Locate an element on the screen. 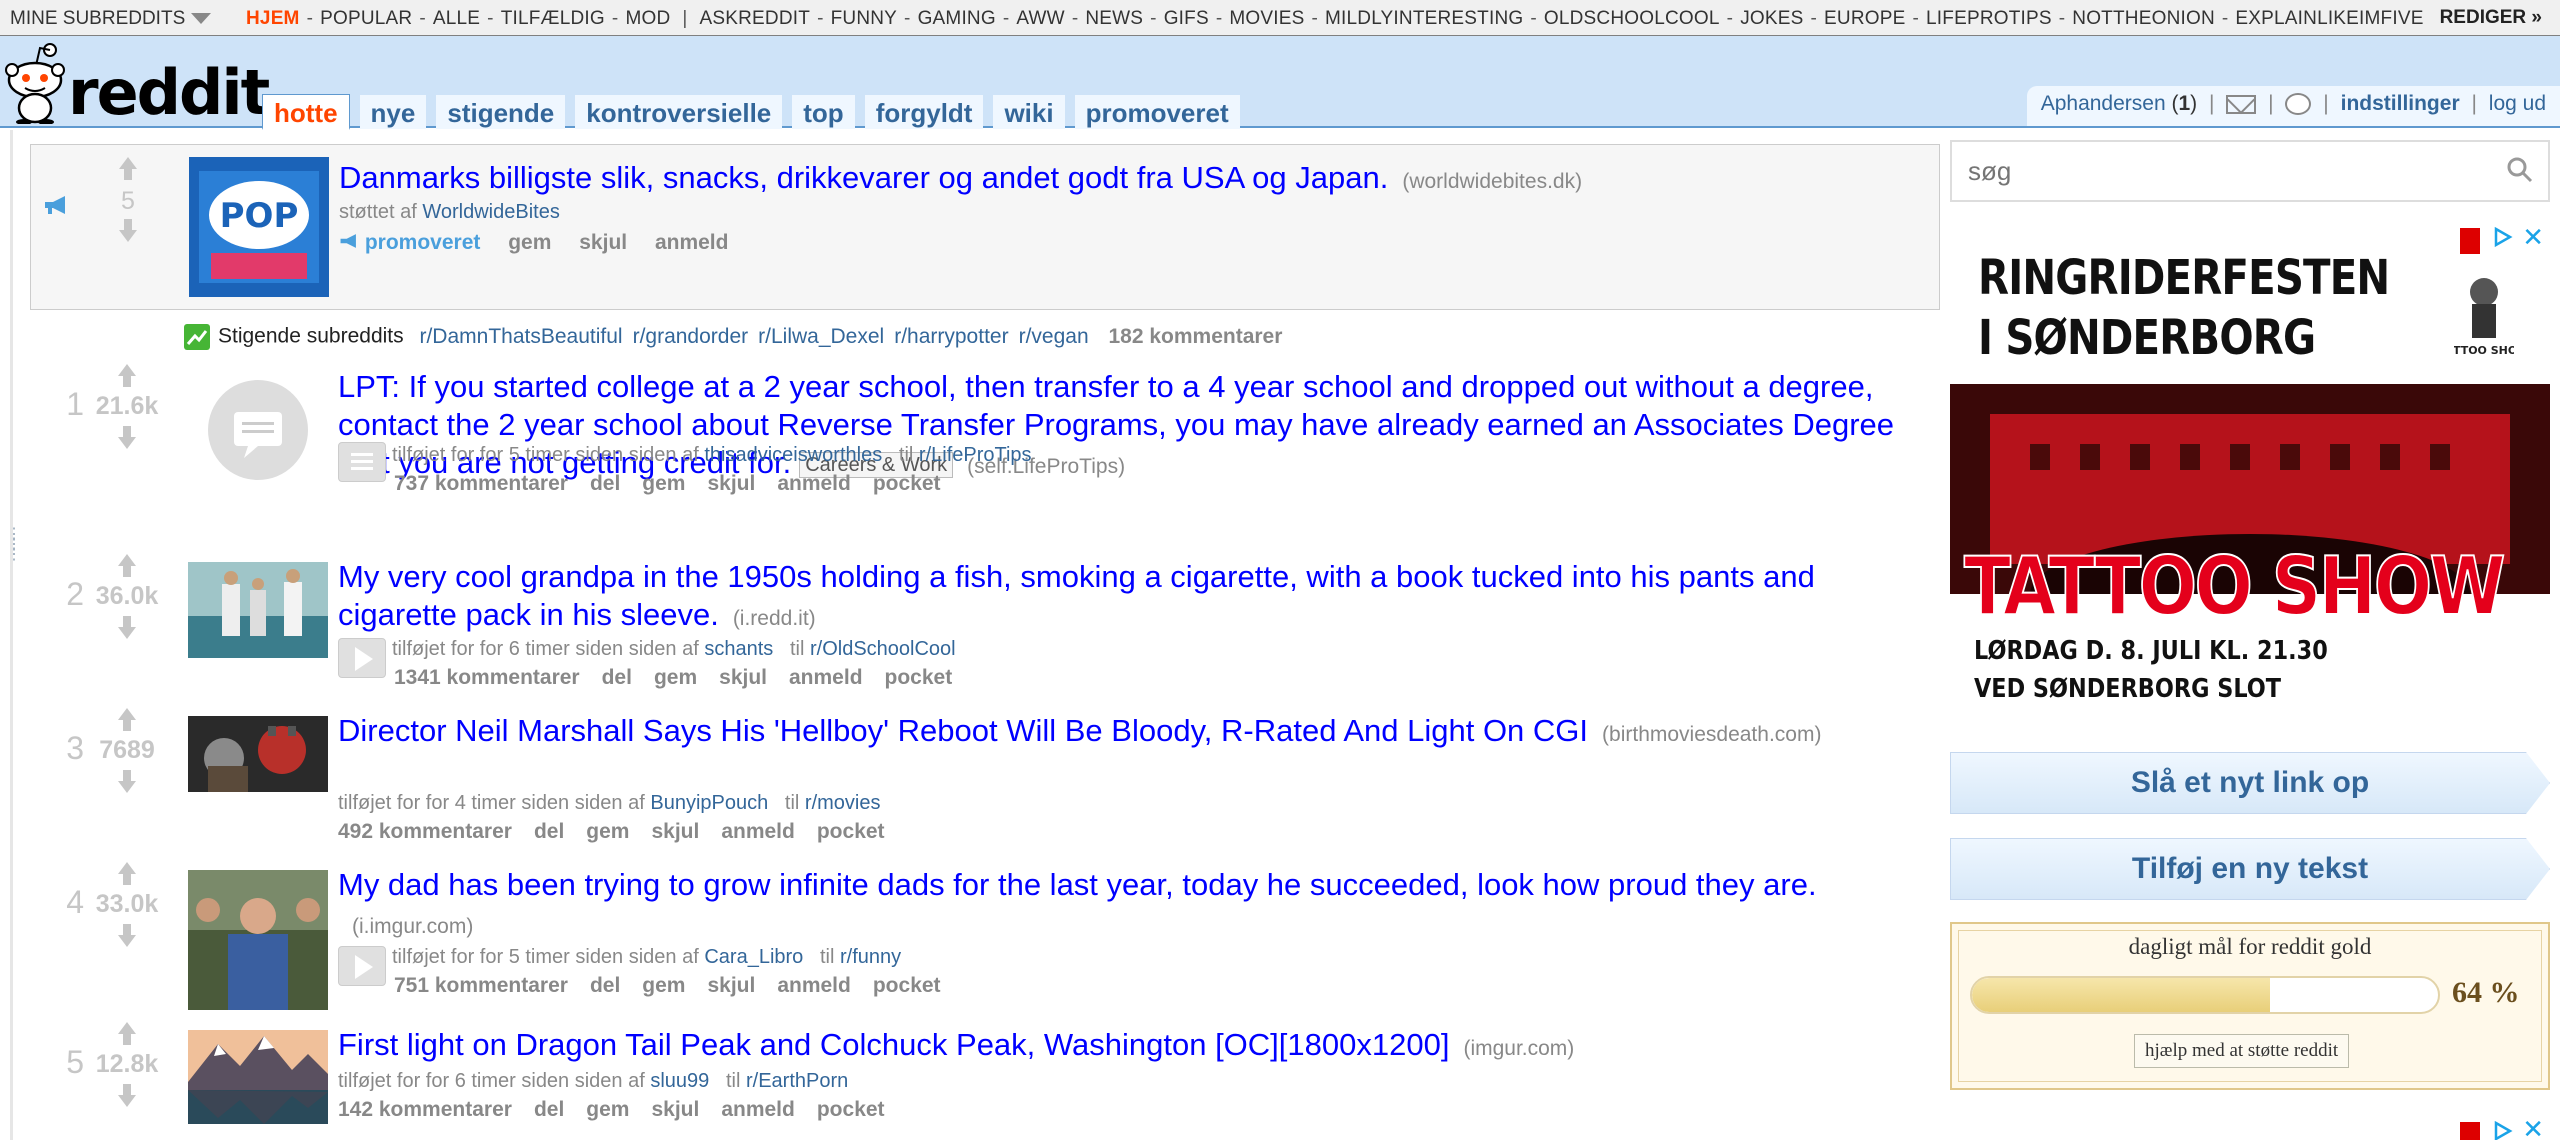  tab-1: nye is located at coordinates (393, 112).